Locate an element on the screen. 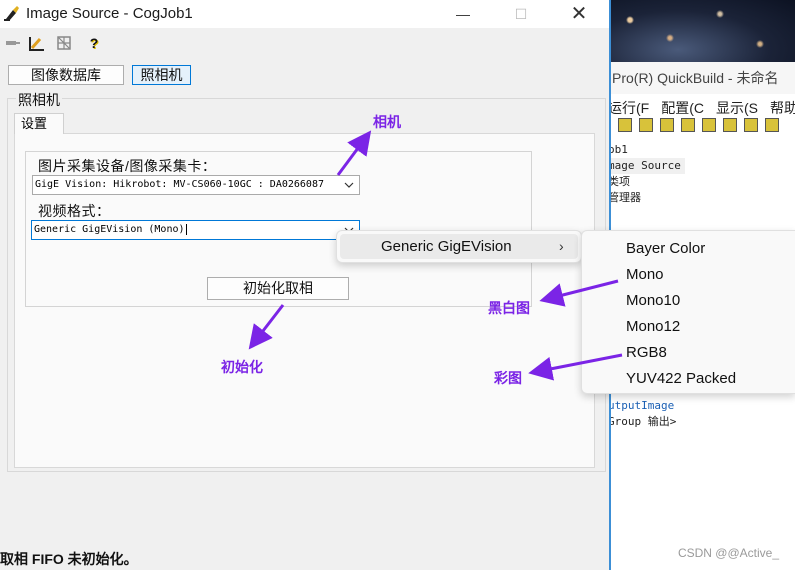 The height and width of the screenshot is (570, 795). video-format-select: Generic GigEVision (Mono) is located at coordinates (195, 230).